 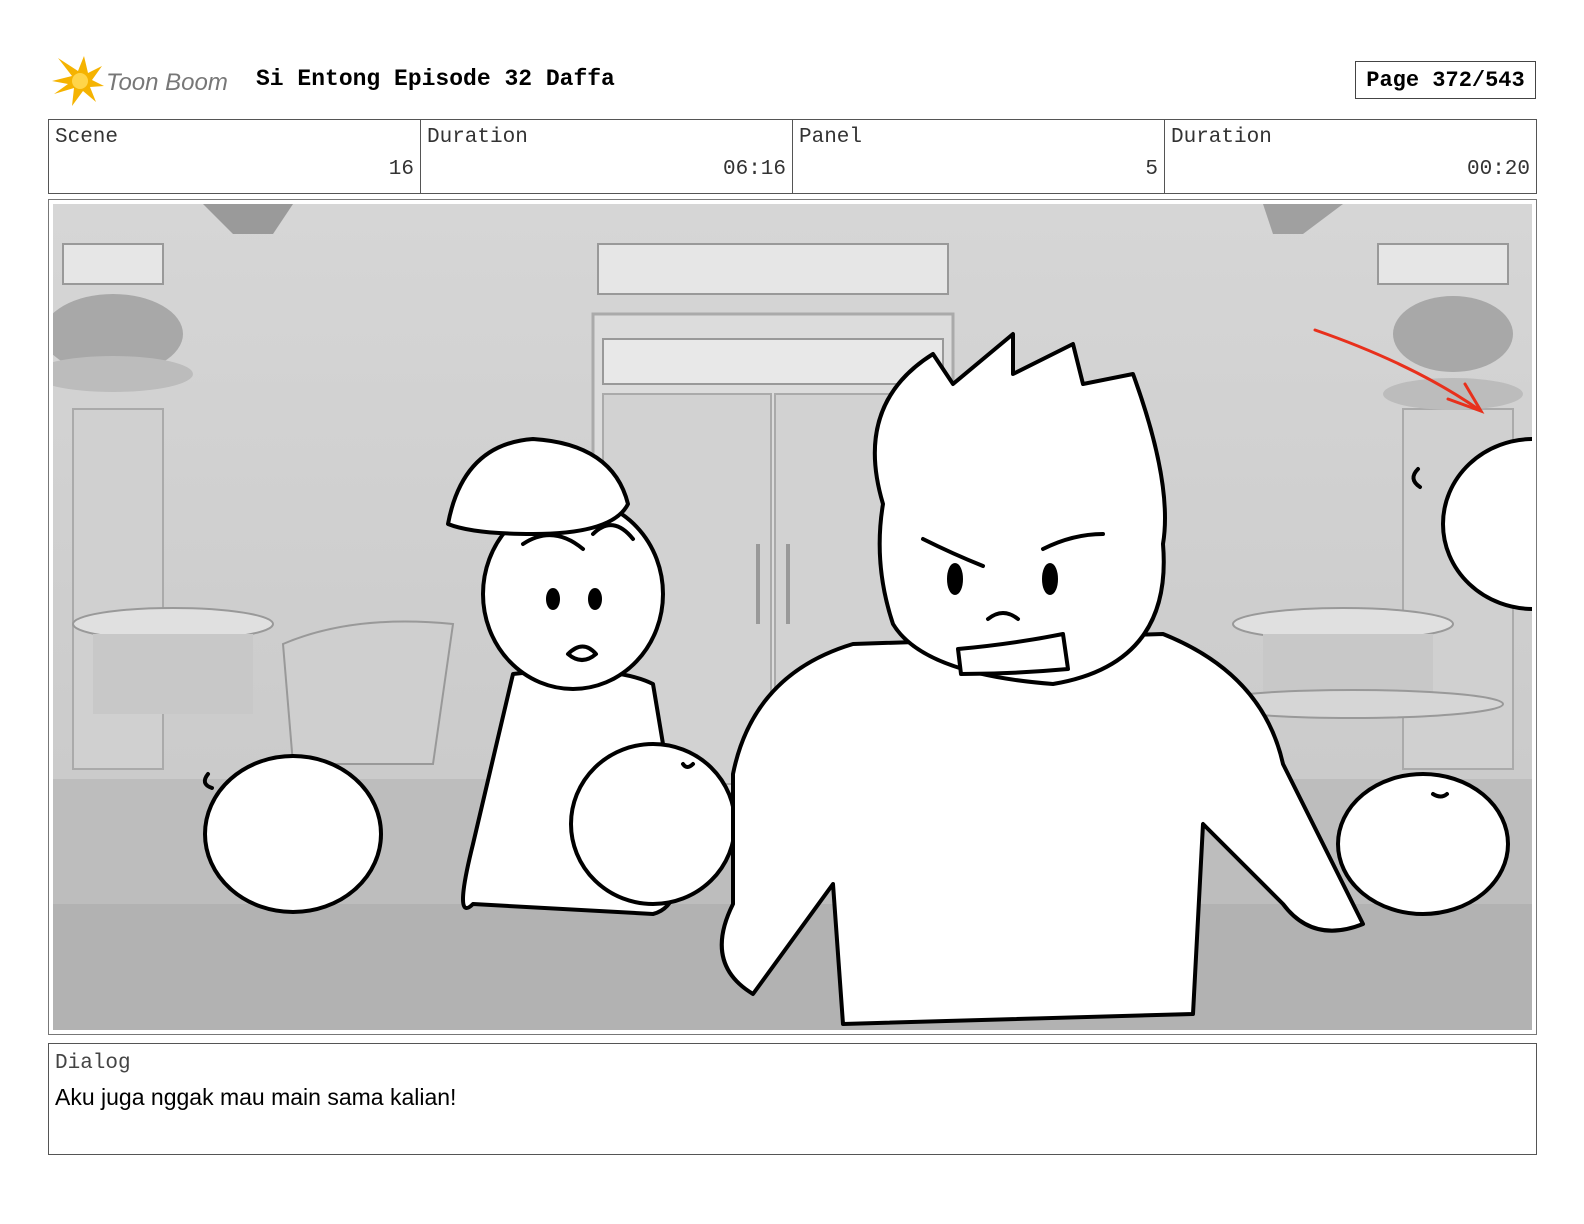 What do you see at coordinates (1151, 169) in the screenshot?
I see `panel-value: 5` at bounding box center [1151, 169].